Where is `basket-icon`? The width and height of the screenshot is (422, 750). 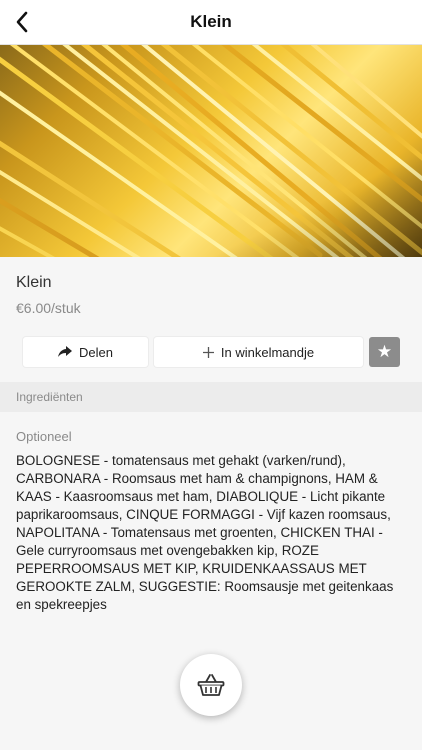 basket-icon is located at coordinates (211, 685).